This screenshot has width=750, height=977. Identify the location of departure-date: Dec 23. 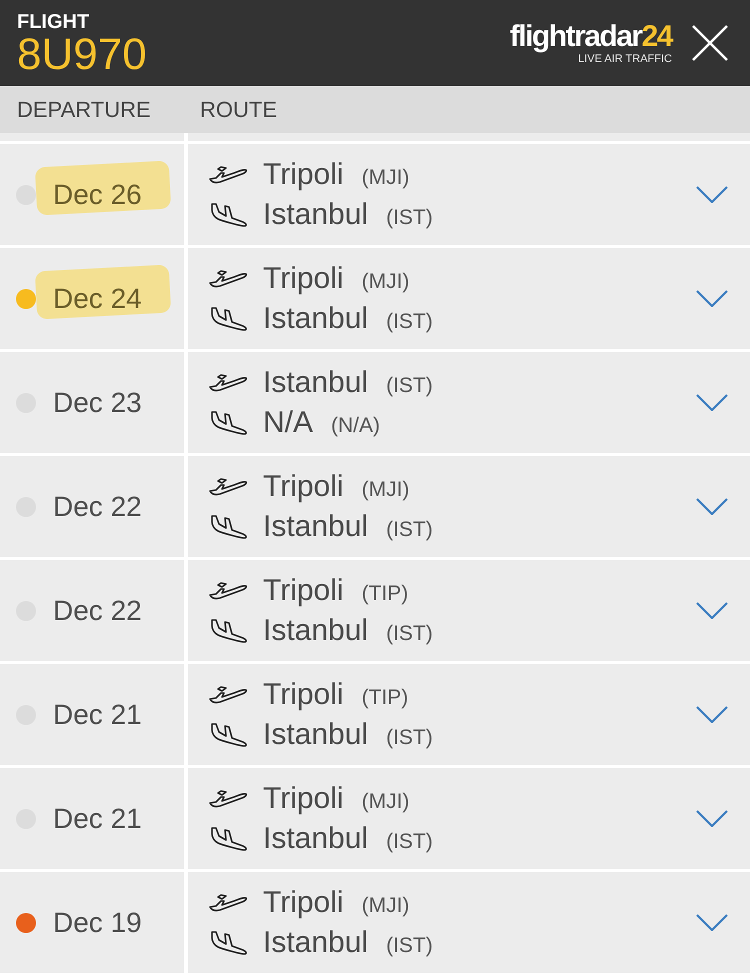
(97, 402).